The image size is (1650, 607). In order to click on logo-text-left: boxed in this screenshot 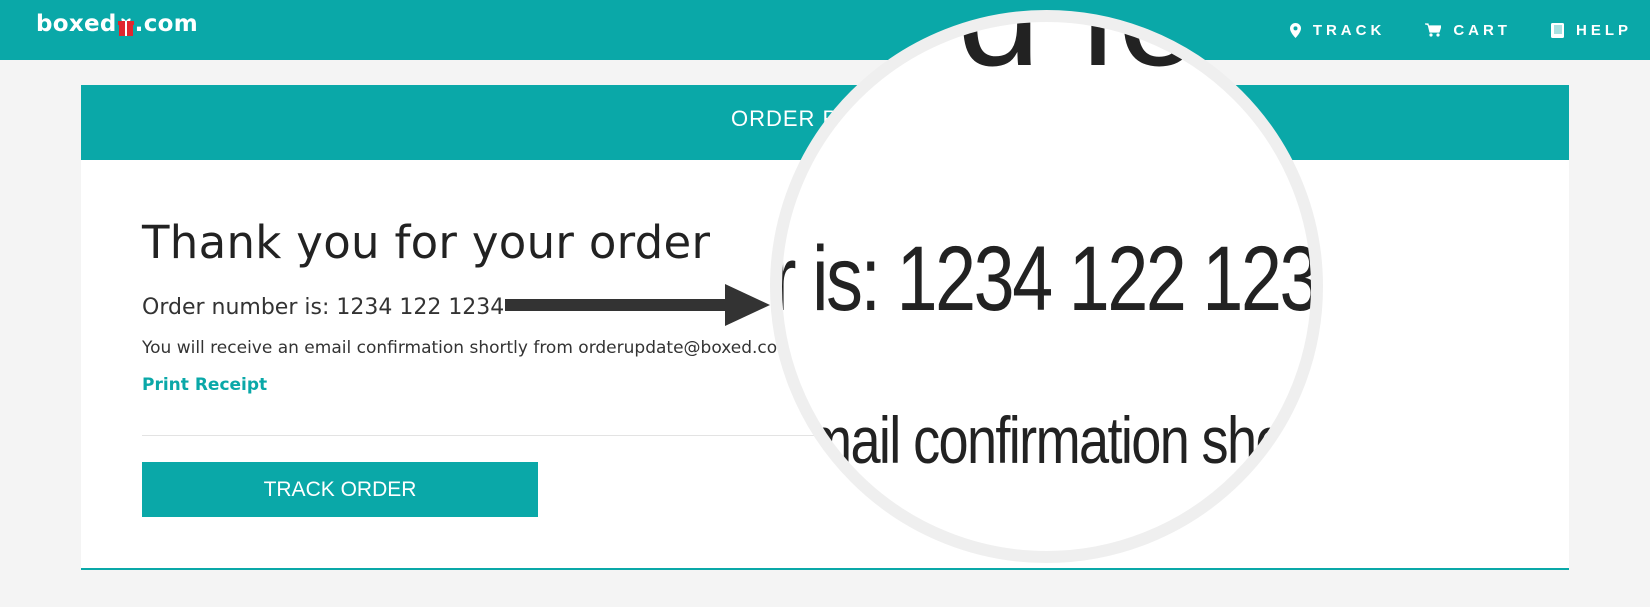, I will do `click(76, 24)`.